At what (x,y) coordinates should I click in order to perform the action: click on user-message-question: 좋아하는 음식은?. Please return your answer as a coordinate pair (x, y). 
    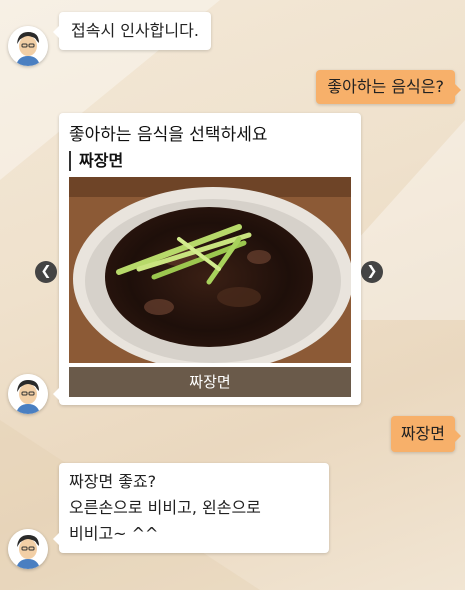
    Looking at the image, I should click on (388, 87).